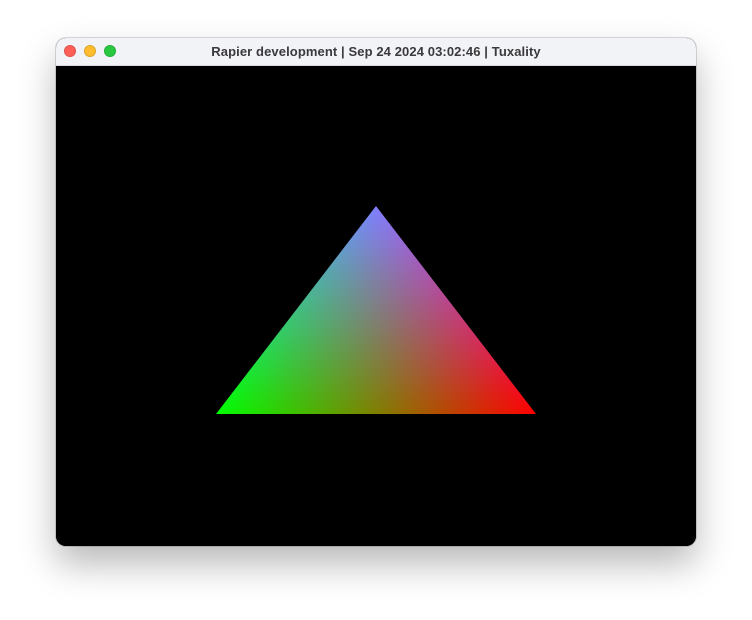  I want to click on triangle, so click(376, 310).